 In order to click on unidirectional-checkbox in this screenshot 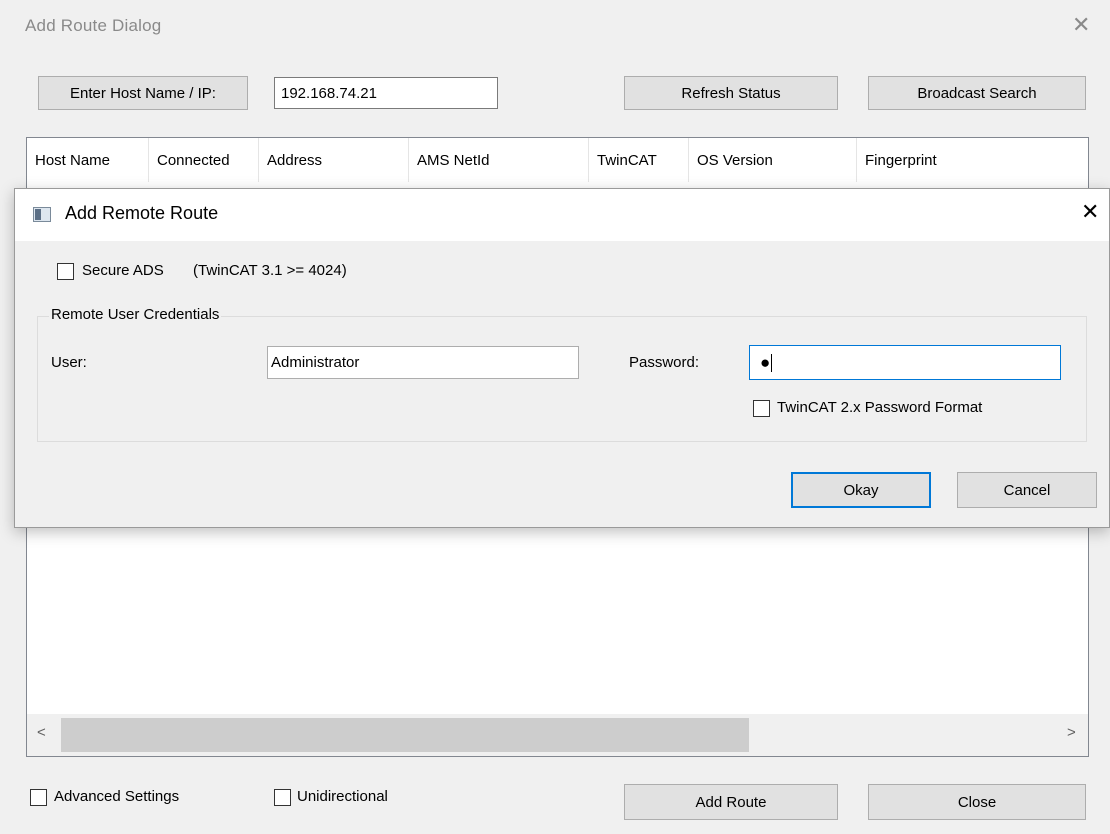, I will do `click(282, 797)`.